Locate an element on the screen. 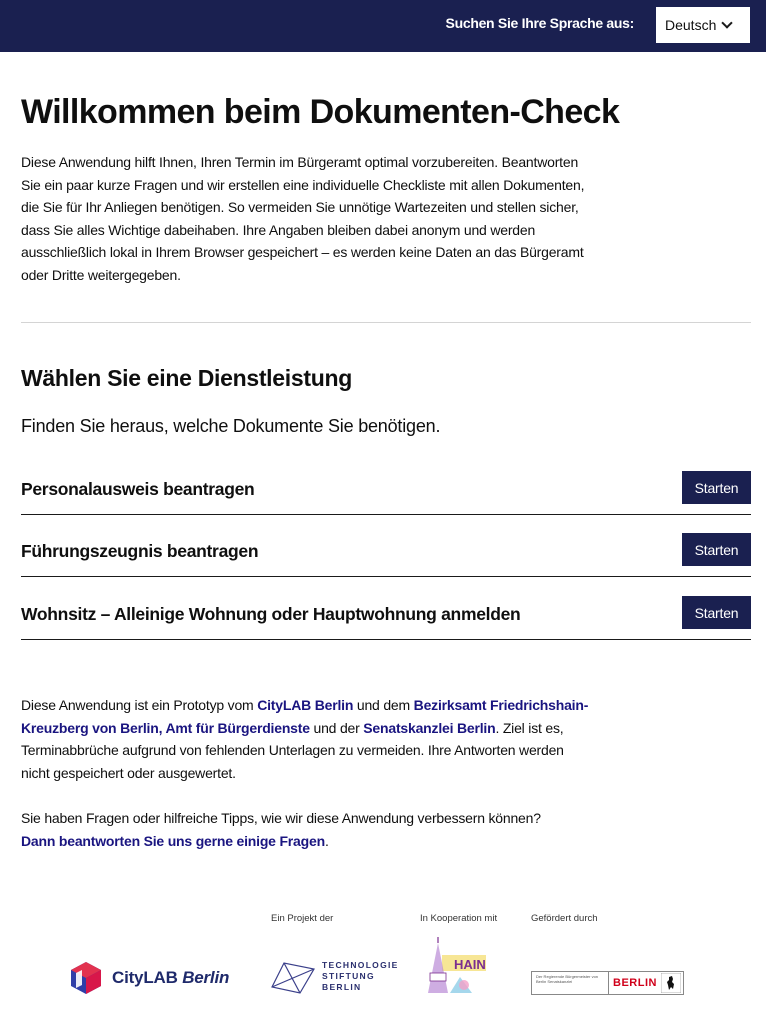  technologiestiftung-logo-text: TECHNOLOGIE STIFTUNG BERLIN is located at coordinates (360, 976).